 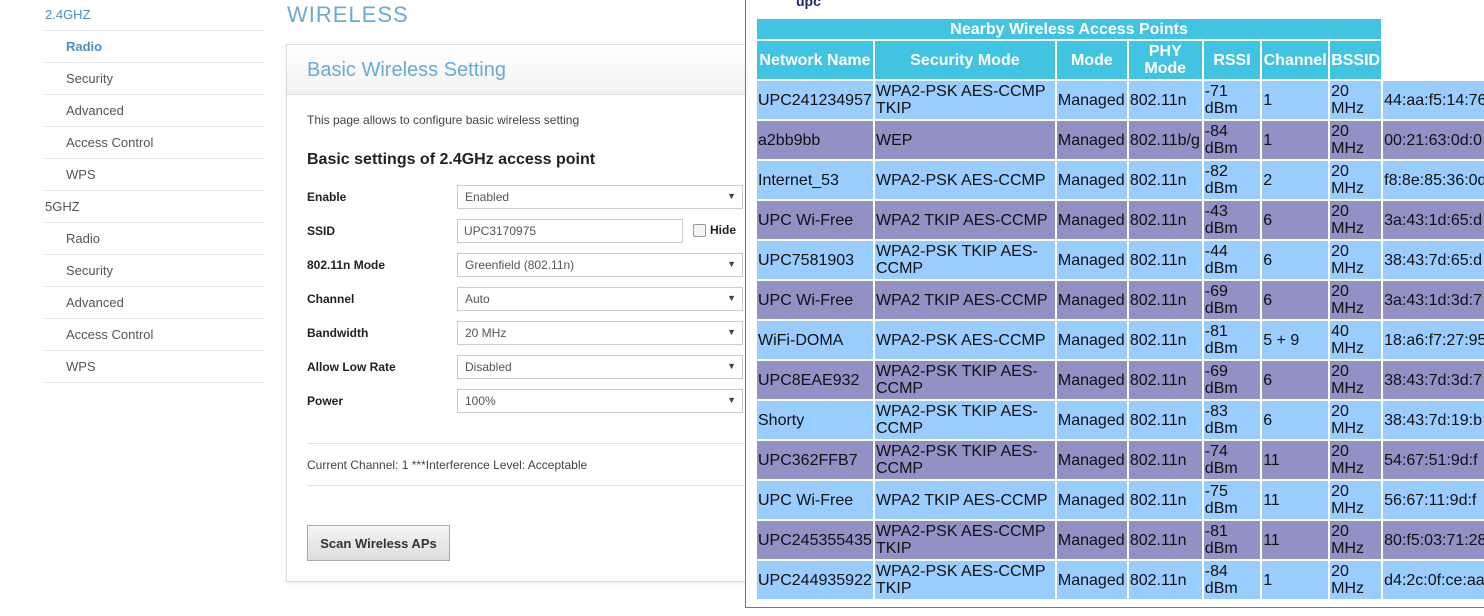 I want to click on enable-select: Enabled ▼, so click(x=600, y=197).